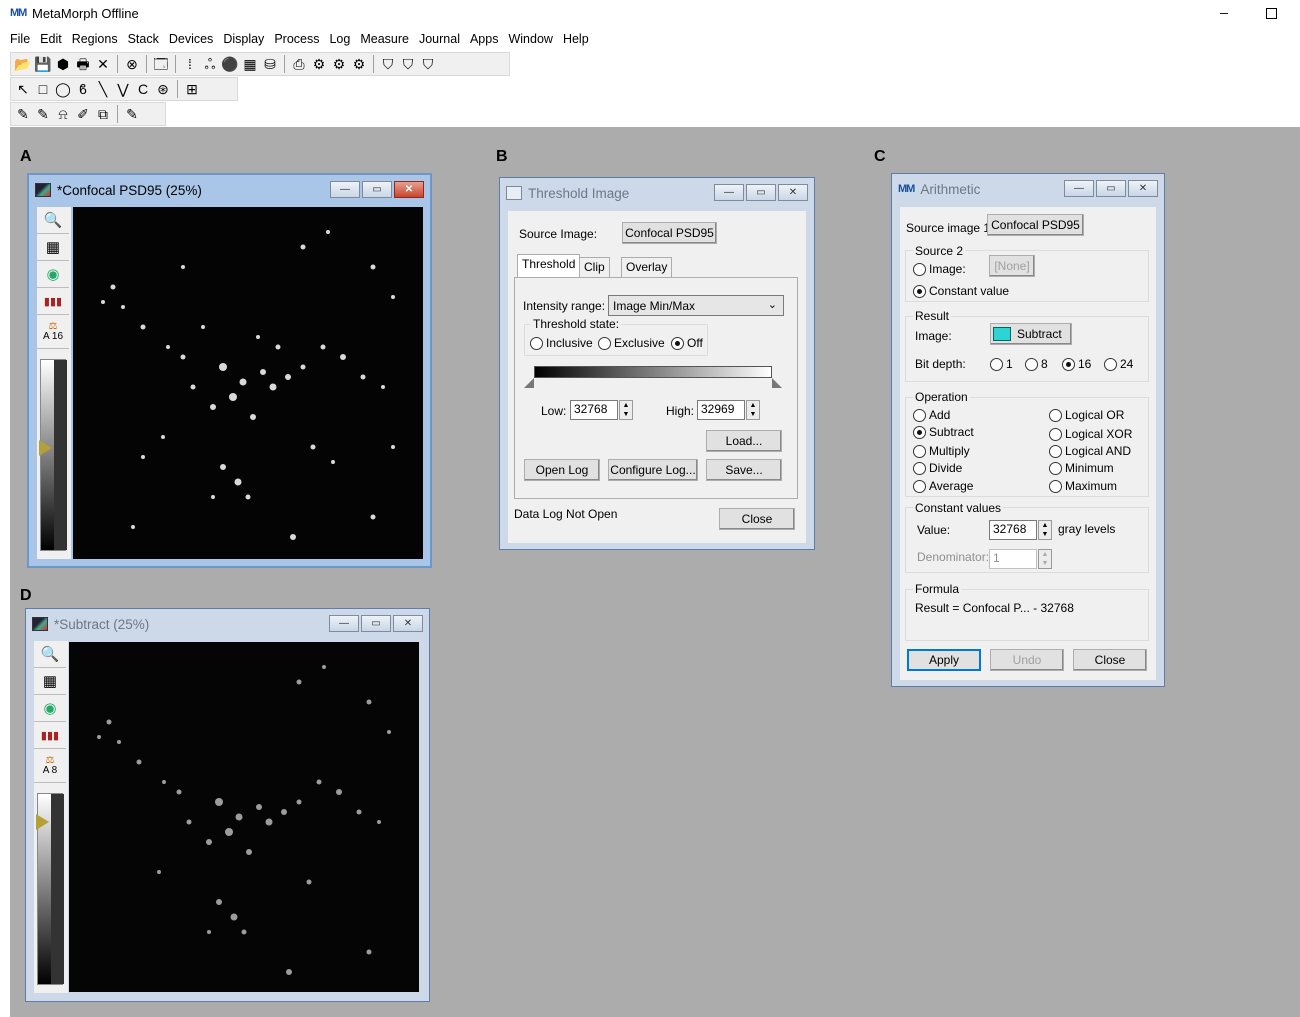 This screenshot has width=1300, height=1017. Describe the element at coordinates (1031, 334) in the screenshot. I see `result-image-button: Subtract` at that location.